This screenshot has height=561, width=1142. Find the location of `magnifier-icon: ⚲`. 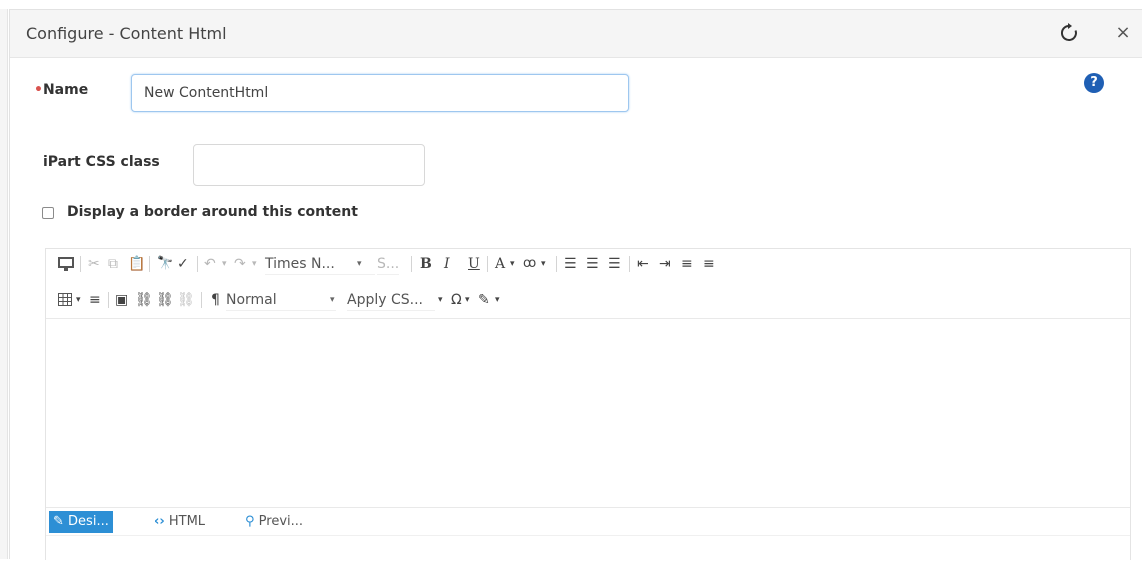

magnifier-icon: ⚲ is located at coordinates (250, 521).